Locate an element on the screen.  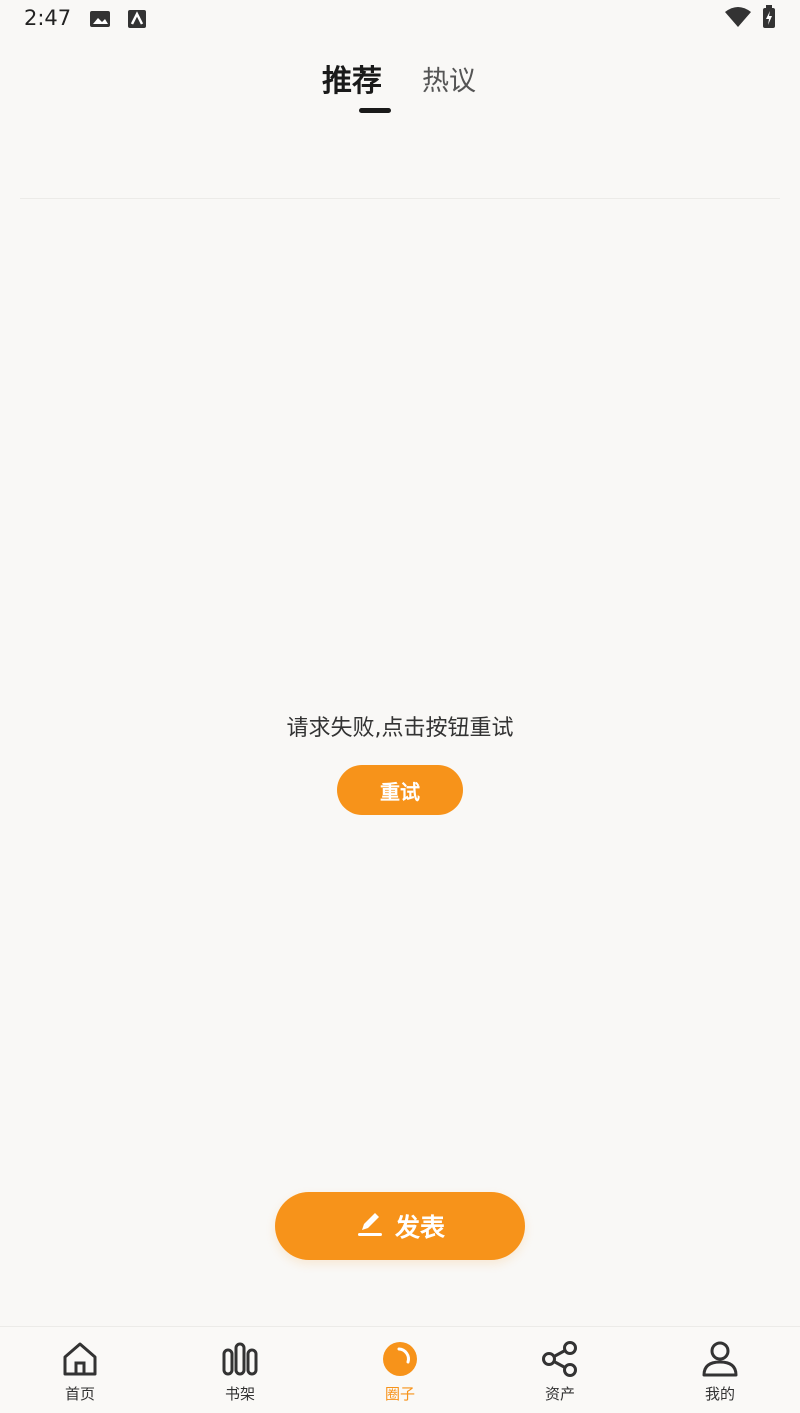
profile-icon is located at coordinates (720, 1359).